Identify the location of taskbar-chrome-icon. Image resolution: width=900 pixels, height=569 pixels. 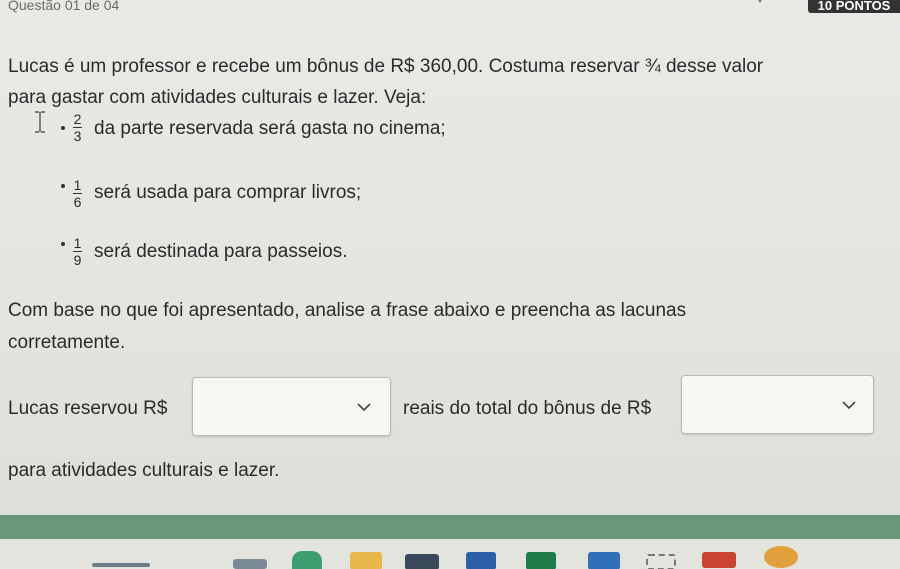
(781, 557).